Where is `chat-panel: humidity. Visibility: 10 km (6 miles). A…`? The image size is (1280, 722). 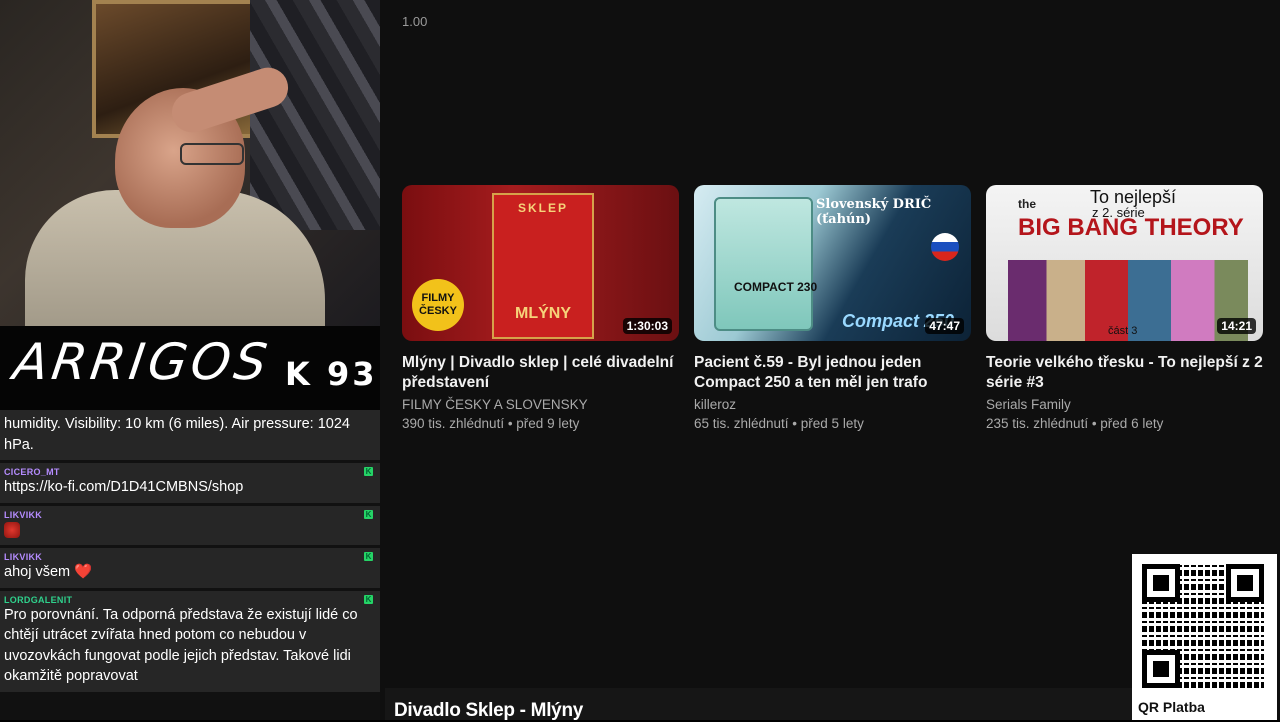 chat-panel: humidity. Visibility: 10 km (6 miles). A… is located at coordinates (190, 565).